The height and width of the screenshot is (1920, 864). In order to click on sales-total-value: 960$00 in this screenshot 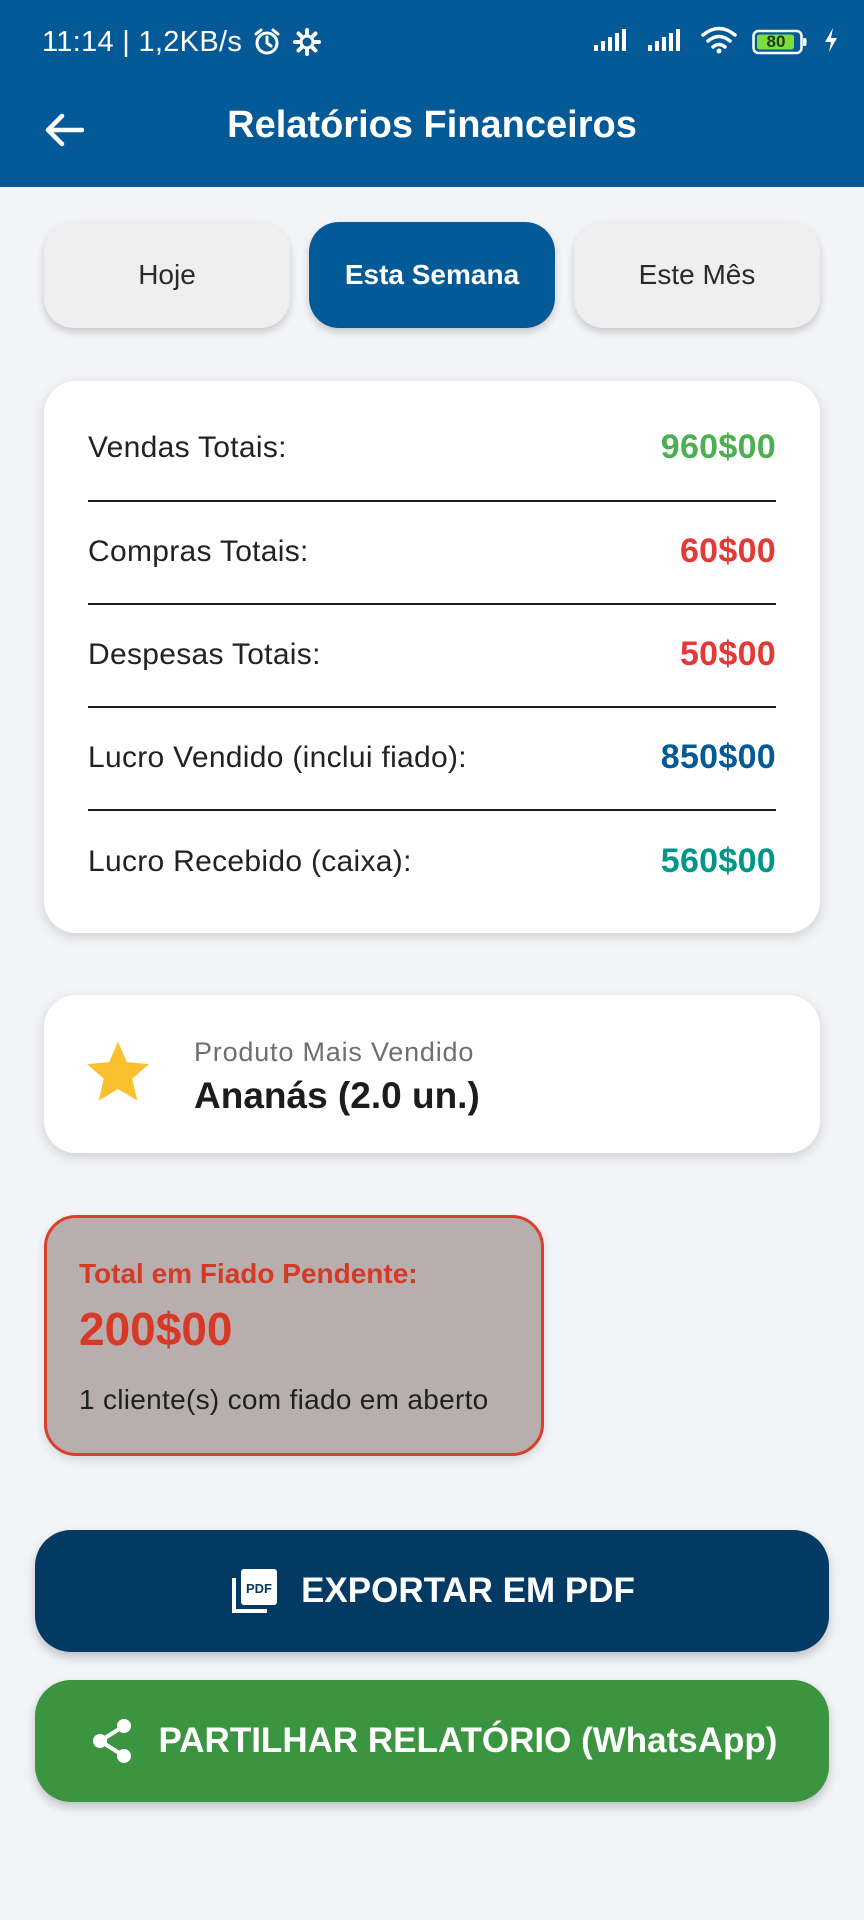, I will do `click(718, 447)`.